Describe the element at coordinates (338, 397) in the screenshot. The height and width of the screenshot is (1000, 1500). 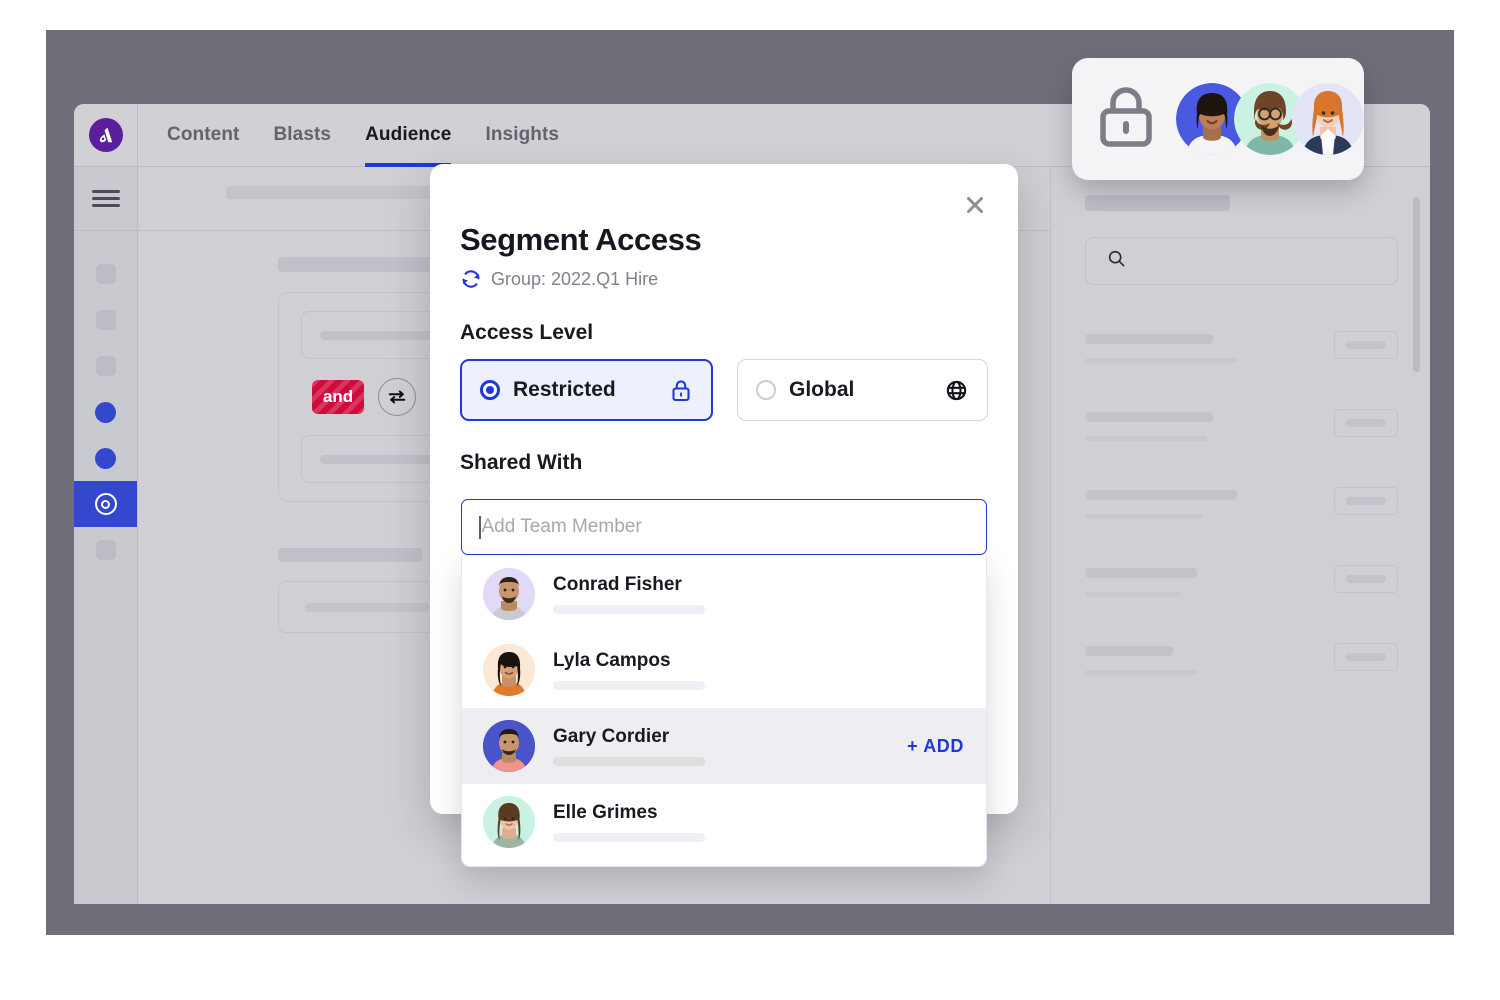
I see `conjunction-chip: and` at that location.